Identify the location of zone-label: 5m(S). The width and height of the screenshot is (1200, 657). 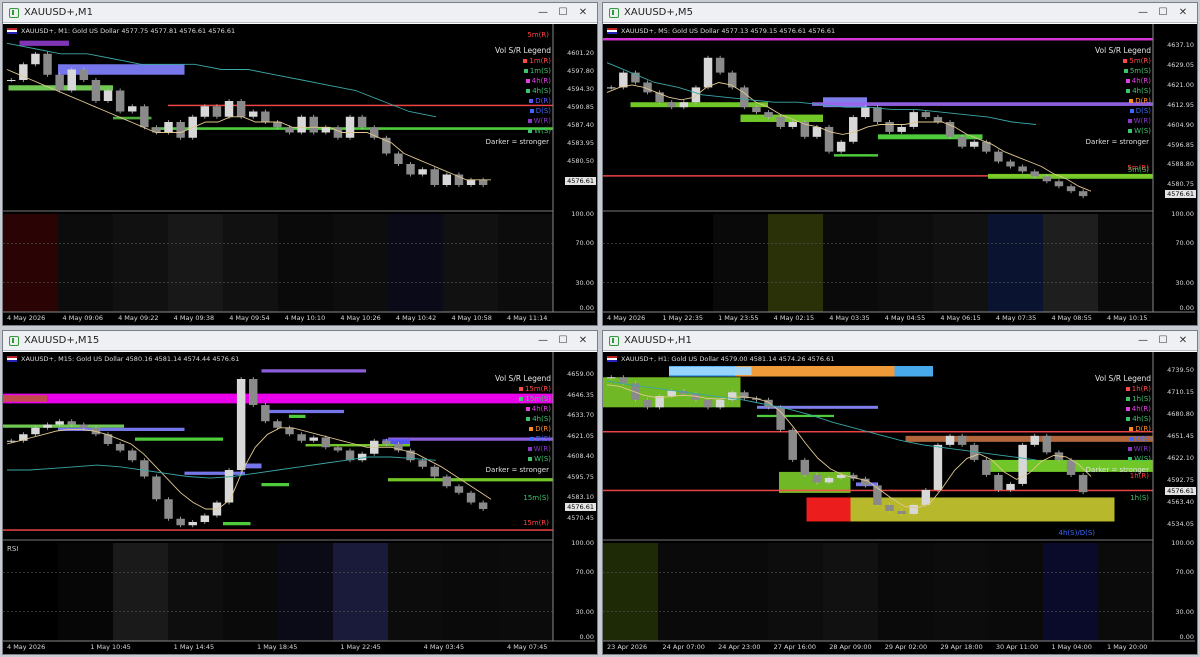
(1138, 170).